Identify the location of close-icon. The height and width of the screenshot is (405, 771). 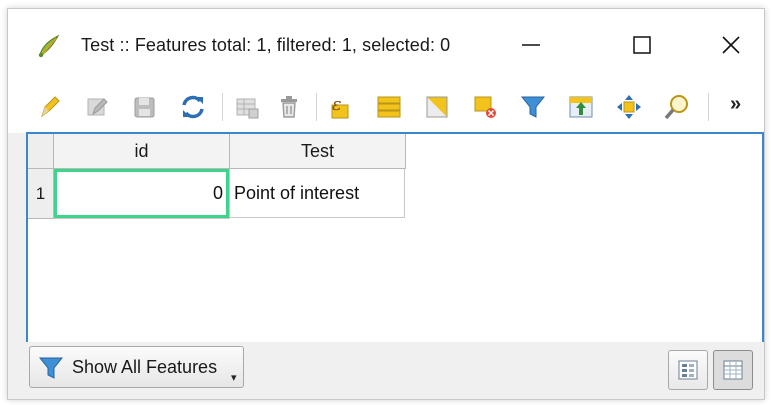
(731, 45).